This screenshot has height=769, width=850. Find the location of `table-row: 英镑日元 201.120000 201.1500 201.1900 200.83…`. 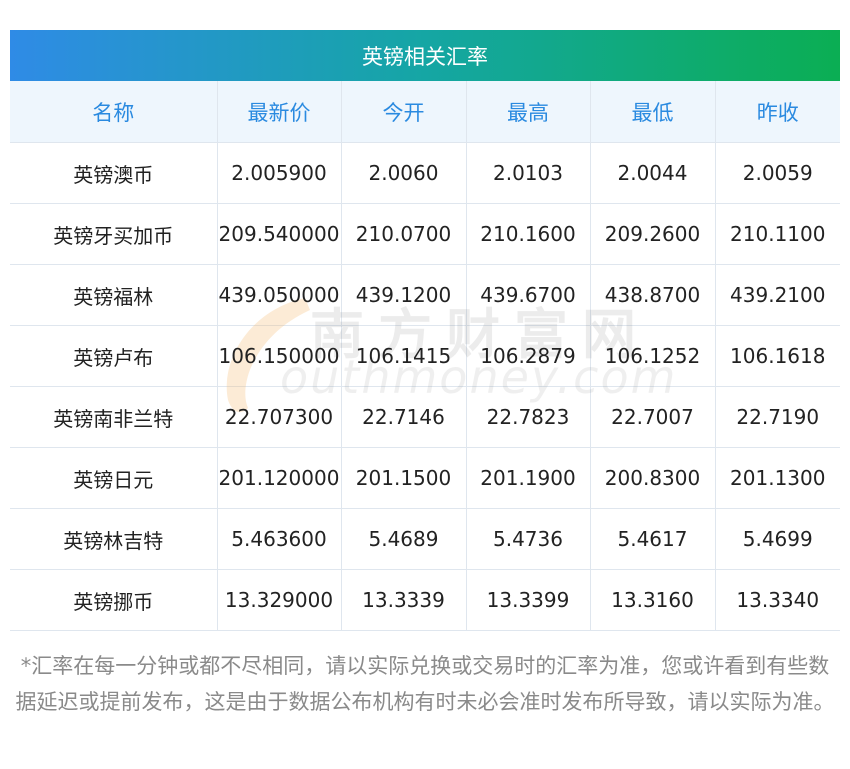

table-row: 英镑日元 201.120000 201.1500 201.1900 200.83… is located at coordinates (425, 478).